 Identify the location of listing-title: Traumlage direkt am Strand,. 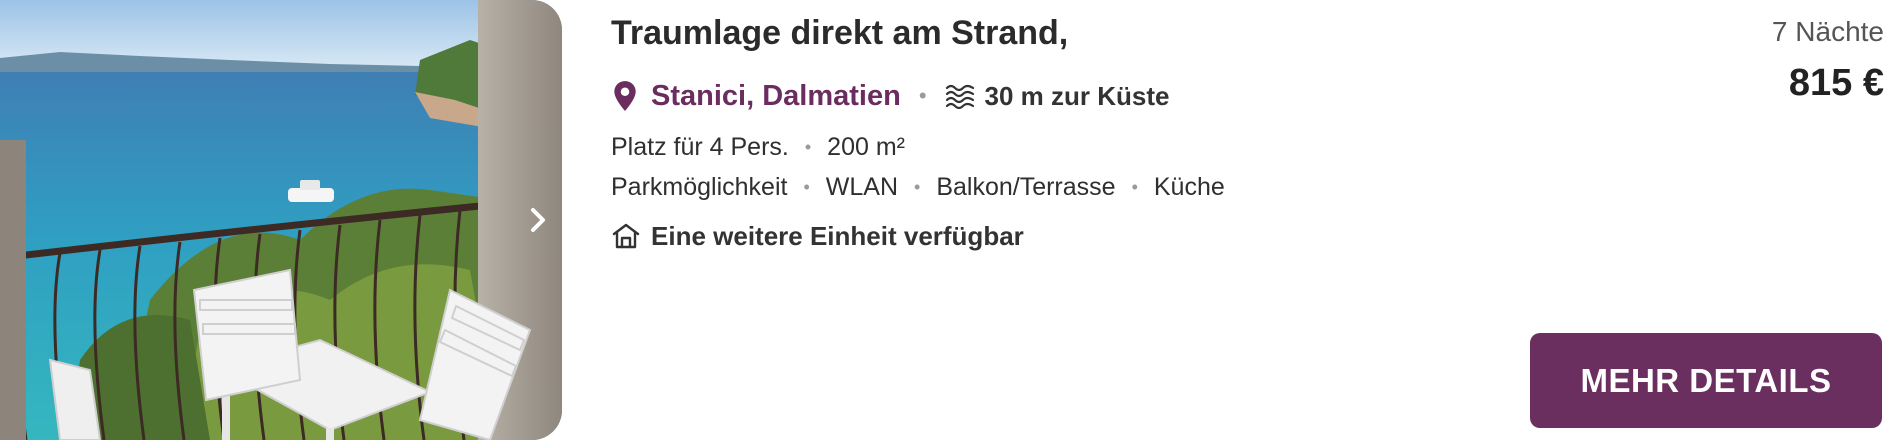
(839, 33).